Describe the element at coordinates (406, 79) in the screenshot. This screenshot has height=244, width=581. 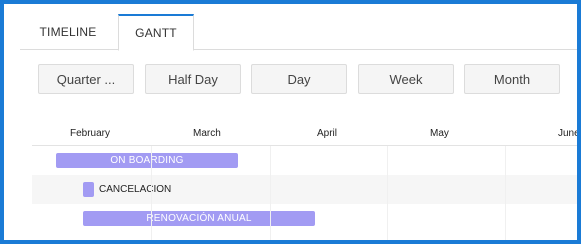
I see `week-button: Week` at that location.